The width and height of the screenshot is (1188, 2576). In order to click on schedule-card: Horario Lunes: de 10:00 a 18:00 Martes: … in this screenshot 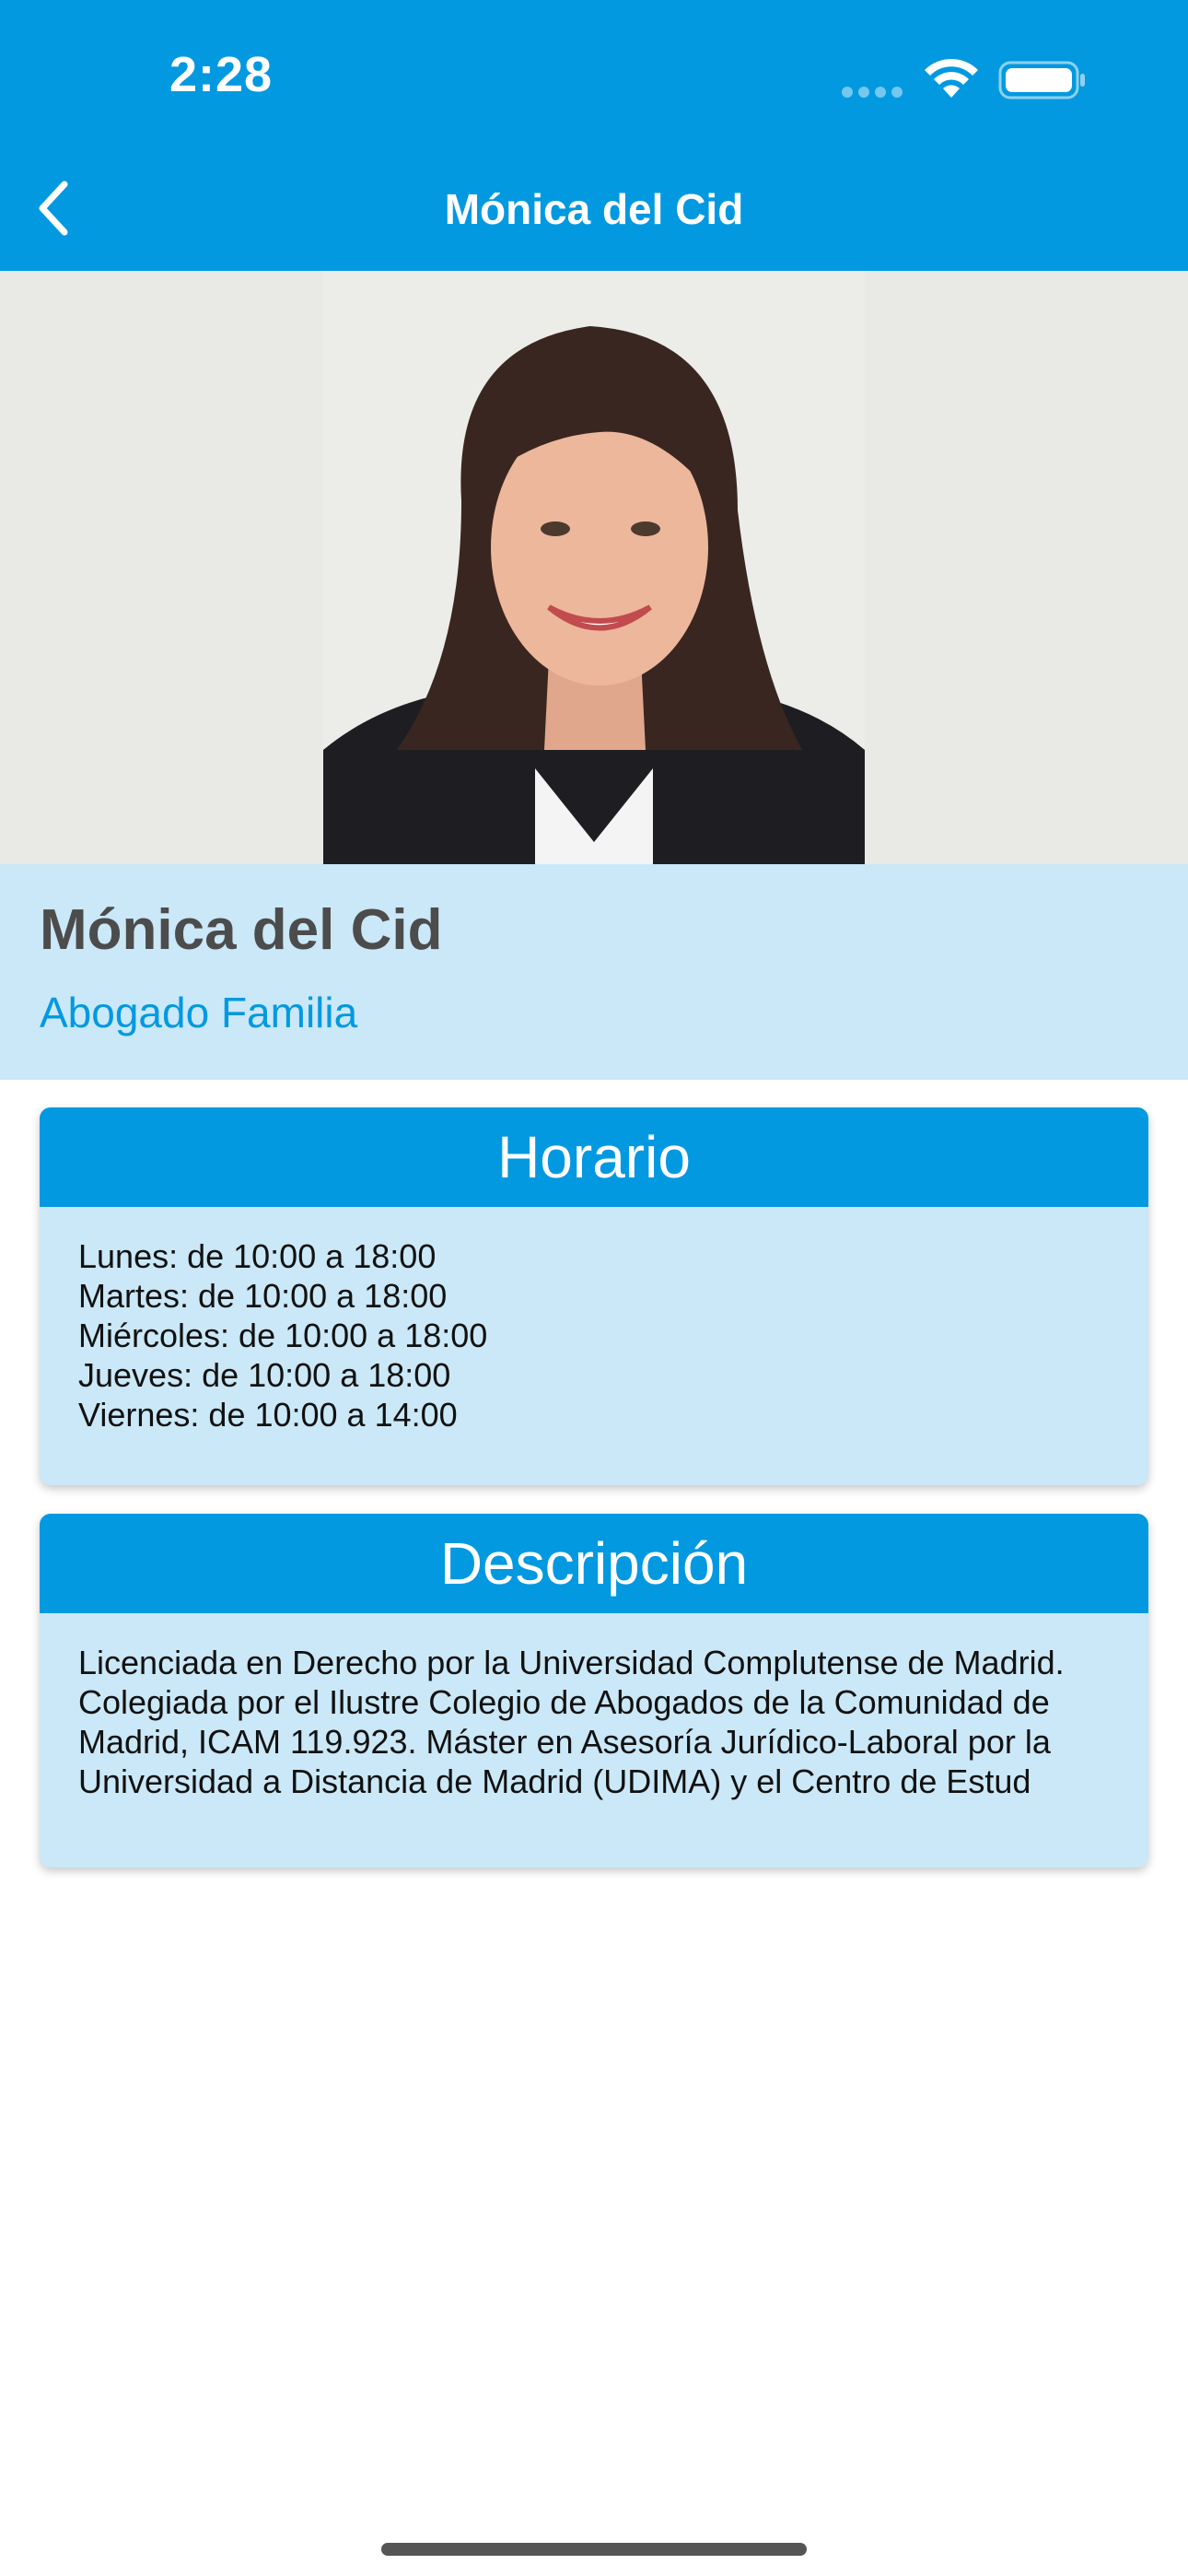, I will do `click(594, 1296)`.